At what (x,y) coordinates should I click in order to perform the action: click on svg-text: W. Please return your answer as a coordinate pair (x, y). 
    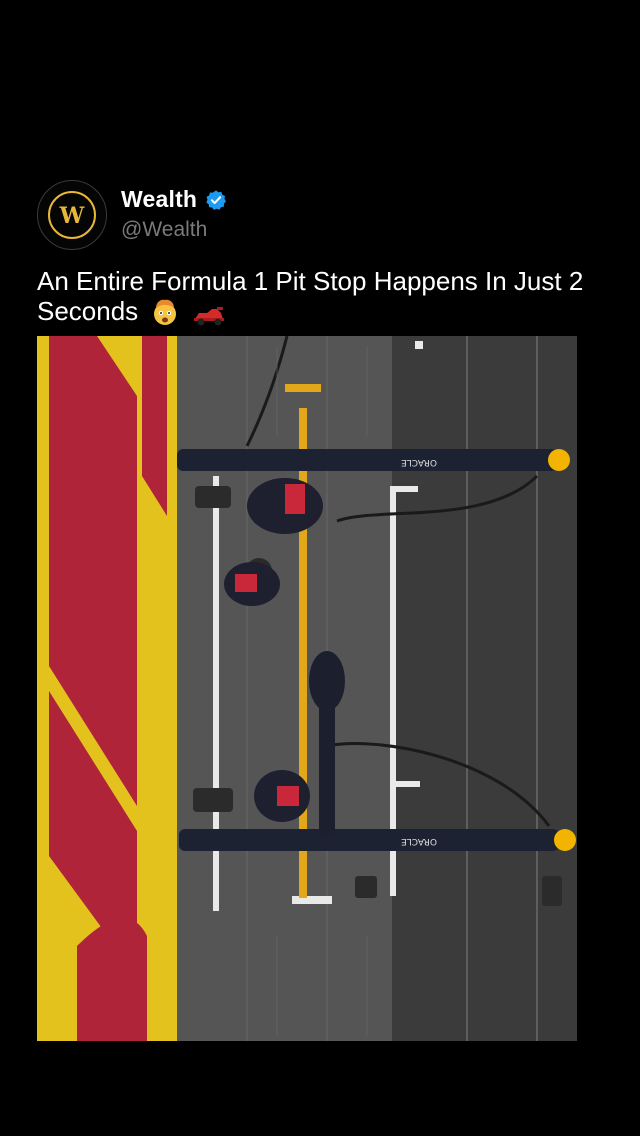
    Looking at the image, I should click on (72, 216).